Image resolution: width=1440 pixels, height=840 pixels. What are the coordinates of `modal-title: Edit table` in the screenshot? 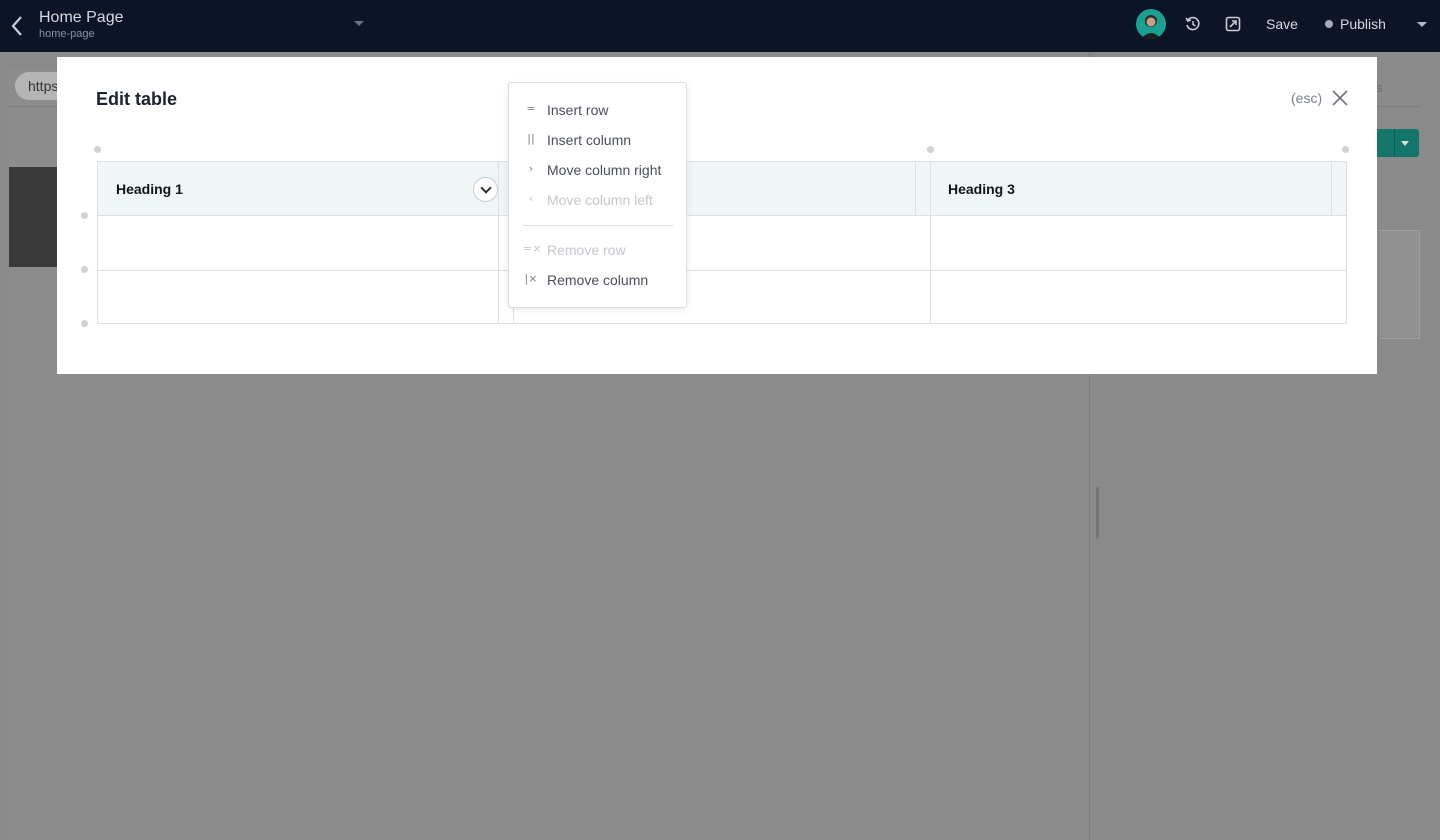 It's located at (137, 99).